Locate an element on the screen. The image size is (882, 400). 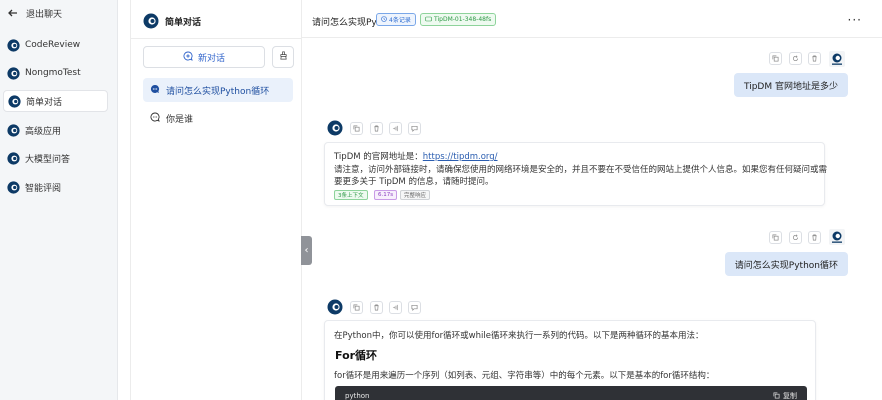
records-badge: 4条记录 is located at coordinates (396, 19).